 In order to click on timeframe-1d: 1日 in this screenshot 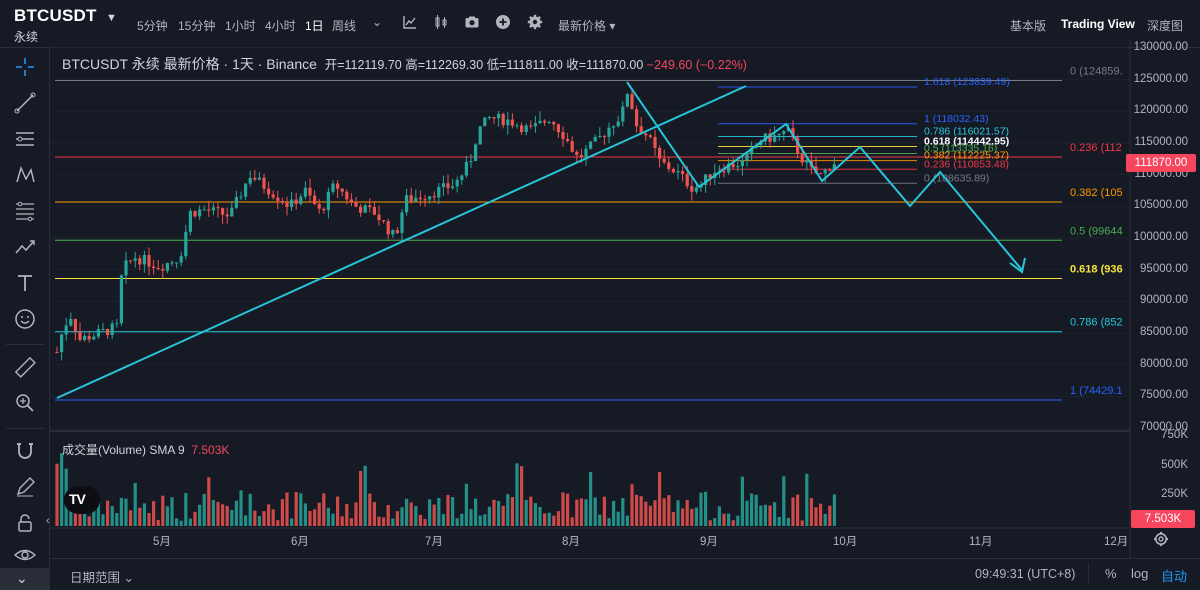, I will do `click(314, 25)`.